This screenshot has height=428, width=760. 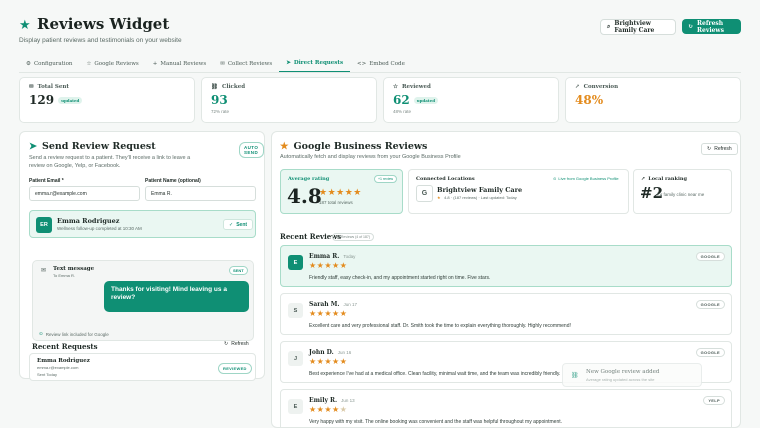 I want to click on location-button-label: Brightview Family Care, so click(x=634, y=27).